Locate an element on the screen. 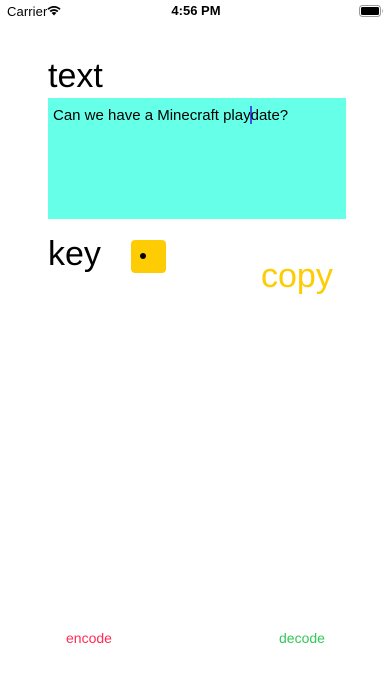 Image resolution: width=392 pixels, height=696 pixels. message-text-value: Can we have a Minecraft playdate? is located at coordinates (170, 115).